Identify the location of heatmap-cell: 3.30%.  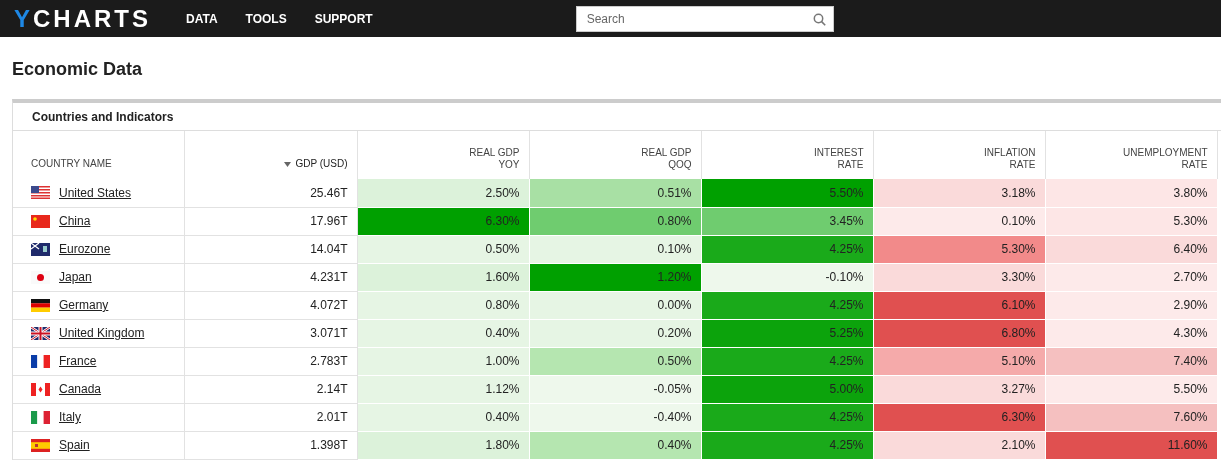
(959, 277).